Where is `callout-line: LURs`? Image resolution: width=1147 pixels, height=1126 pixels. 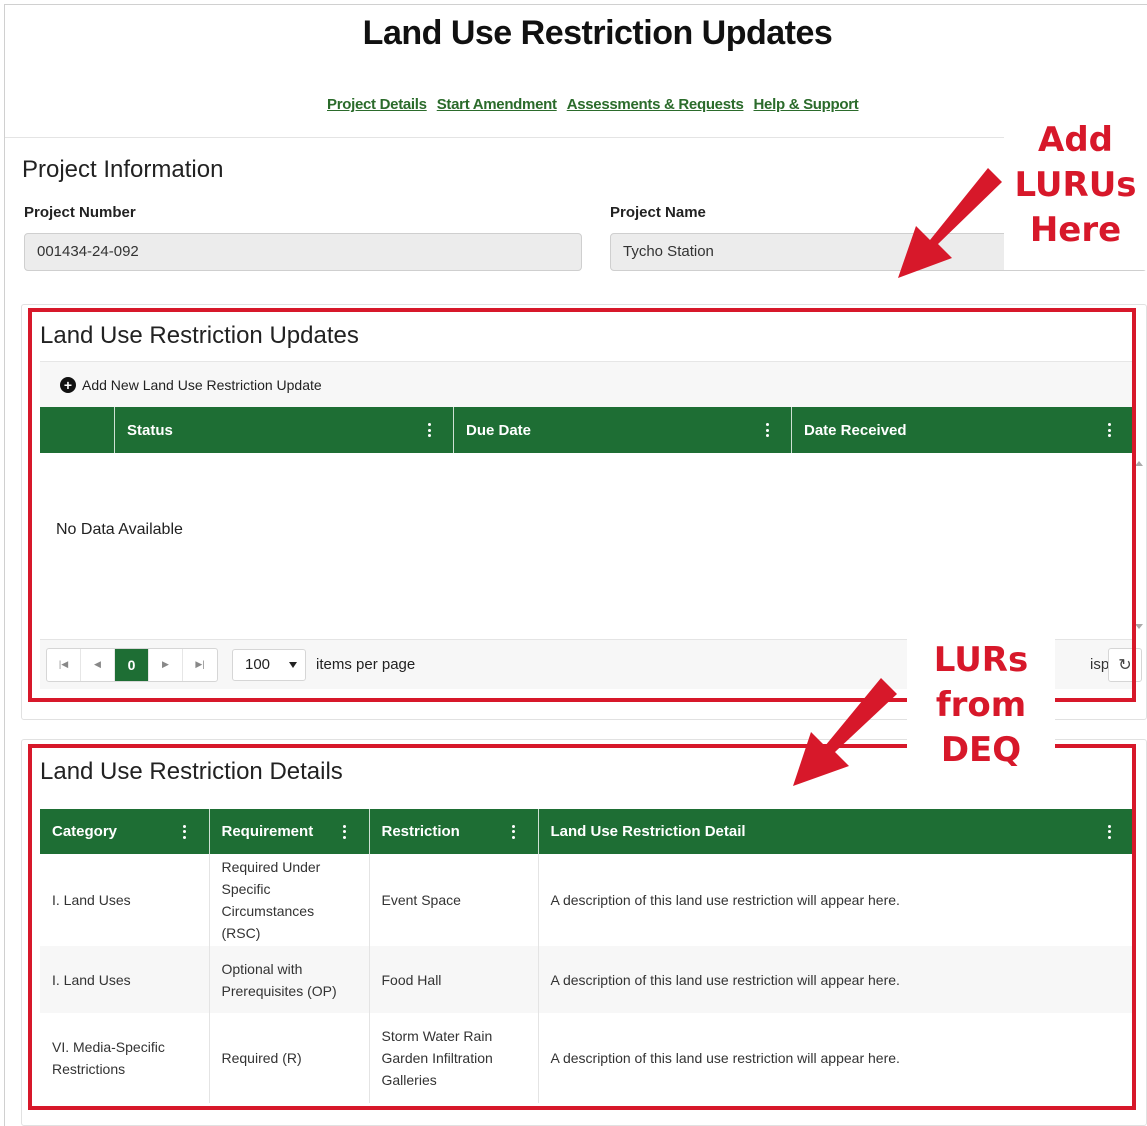
callout-line: LURs is located at coordinates (981, 660).